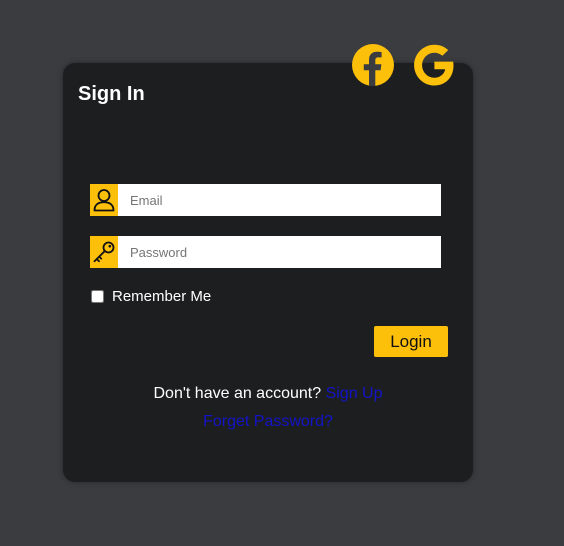 The height and width of the screenshot is (546, 564). I want to click on login-button: Login, so click(411, 341).